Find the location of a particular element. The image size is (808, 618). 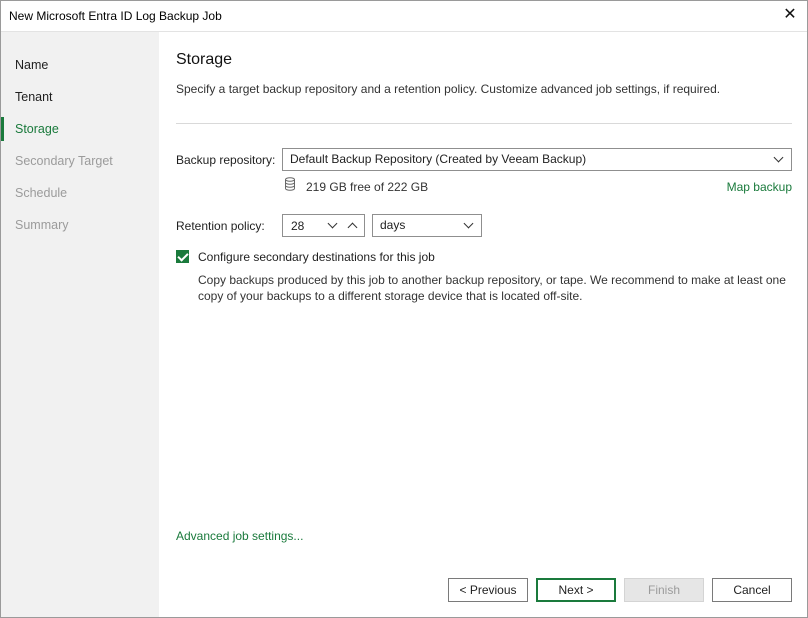

step-secondary-target: Secondary Target is located at coordinates (80, 161).